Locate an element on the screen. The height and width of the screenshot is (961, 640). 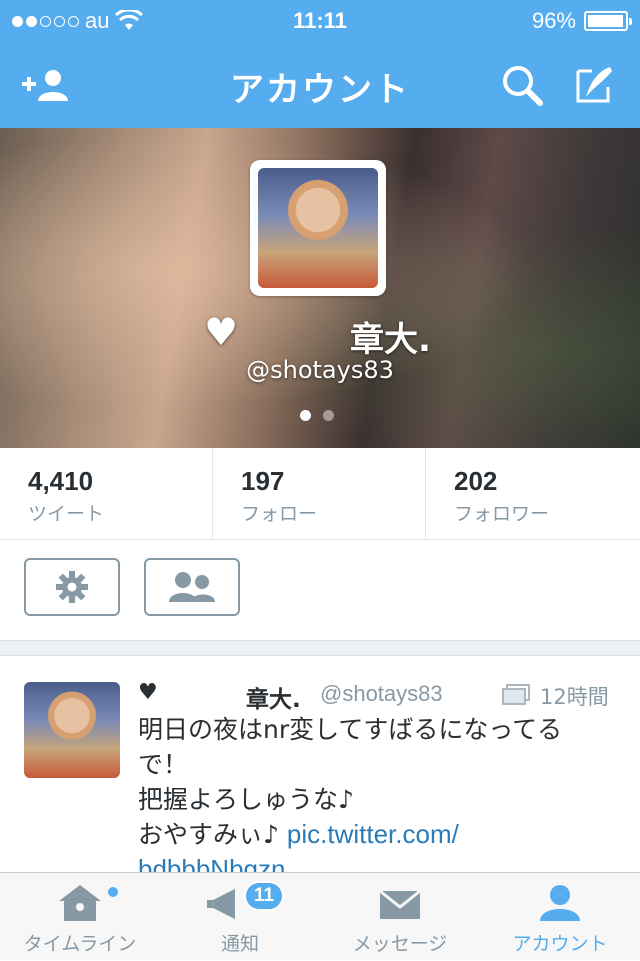
navigation-bar: アカウント is located at coordinates (320, 84).